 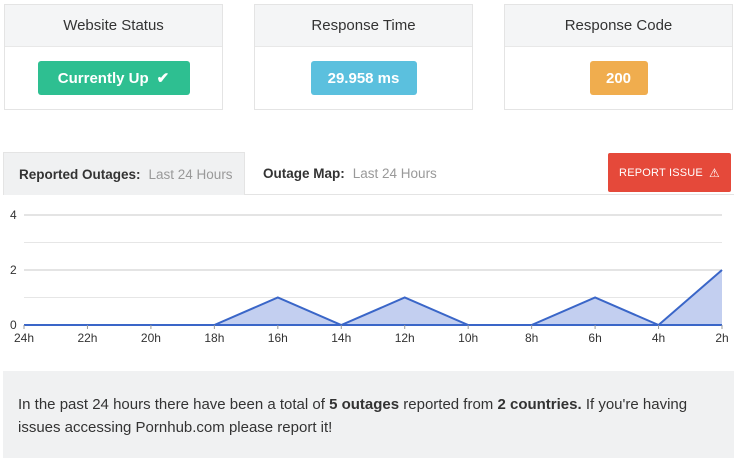 I want to click on x-tick-label: 14h, so click(x=341, y=338).